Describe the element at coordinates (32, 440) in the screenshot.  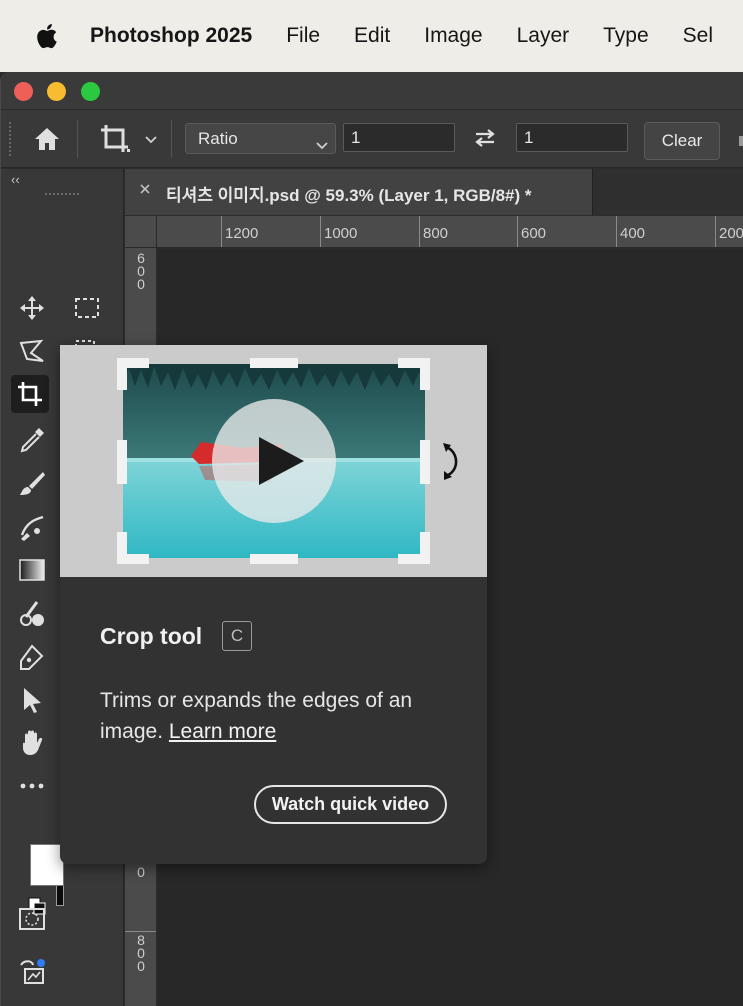
I see `eyedropper-tool-icon` at that location.